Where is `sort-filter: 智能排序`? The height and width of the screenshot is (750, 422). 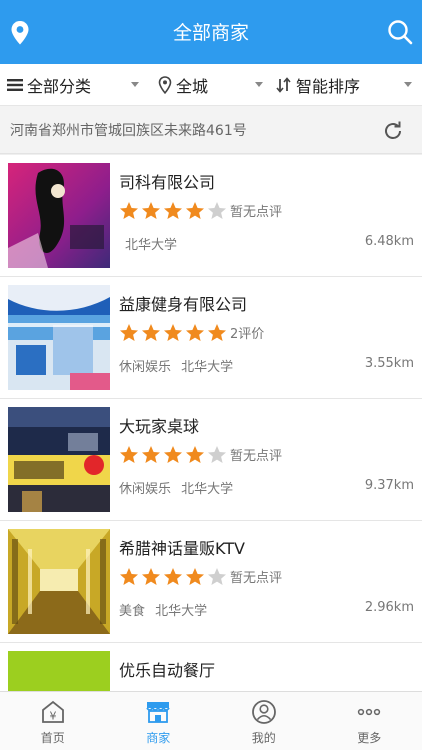
sort-filter: 智能排序 is located at coordinates (318, 85).